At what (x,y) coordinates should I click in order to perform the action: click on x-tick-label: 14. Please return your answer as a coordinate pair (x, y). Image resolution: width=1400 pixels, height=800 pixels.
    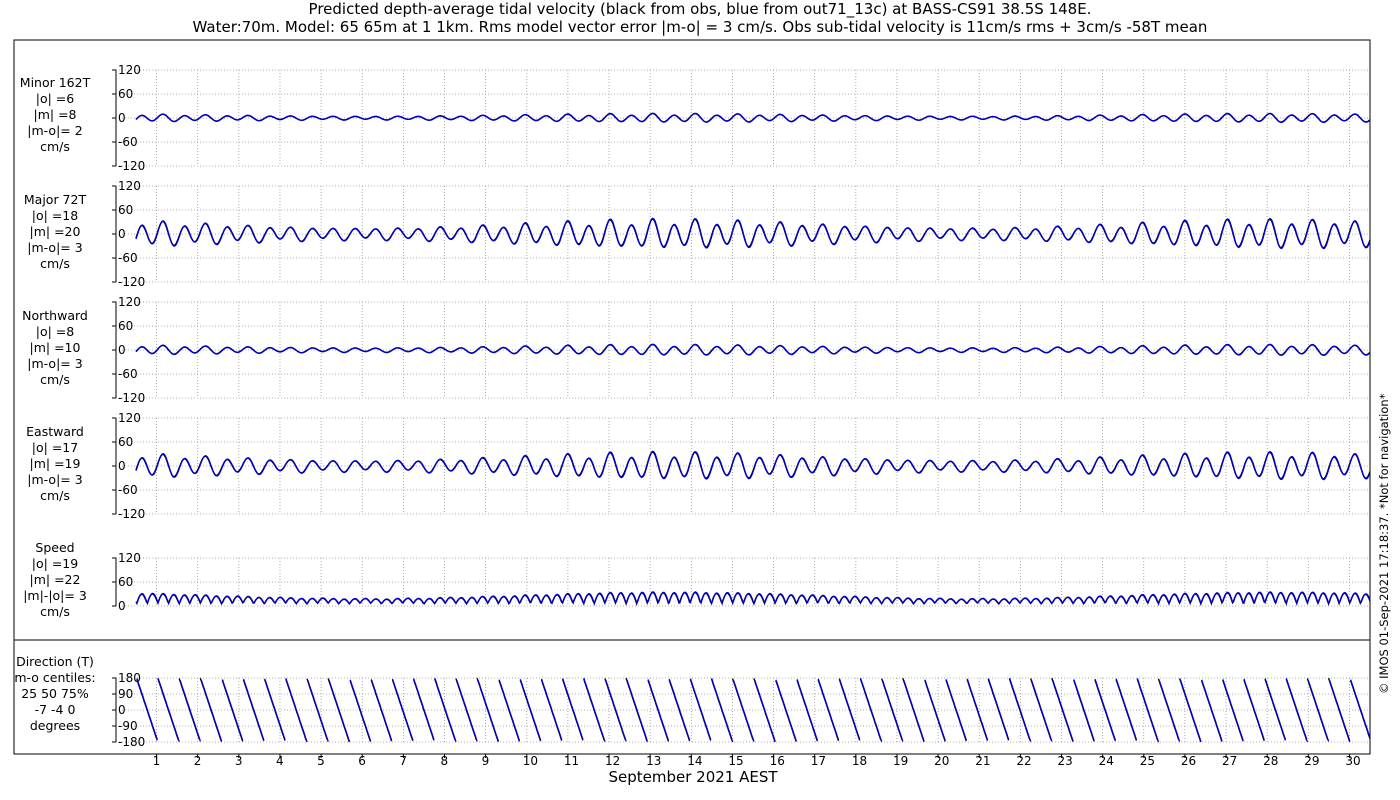
    Looking at the image, I should click on (694, 761).